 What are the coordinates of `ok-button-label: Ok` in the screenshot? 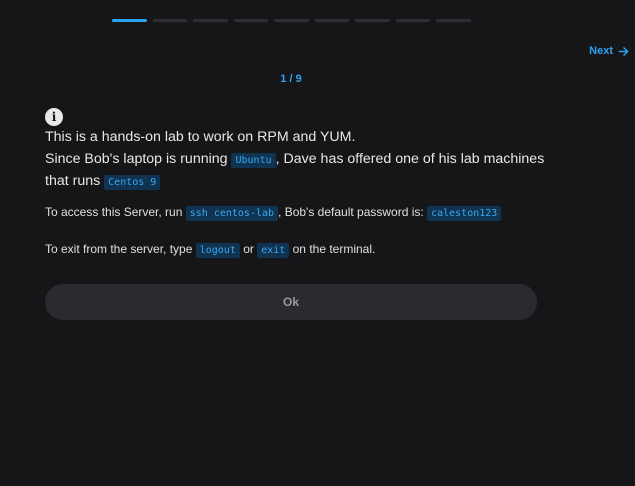 It's located at (290, 302).